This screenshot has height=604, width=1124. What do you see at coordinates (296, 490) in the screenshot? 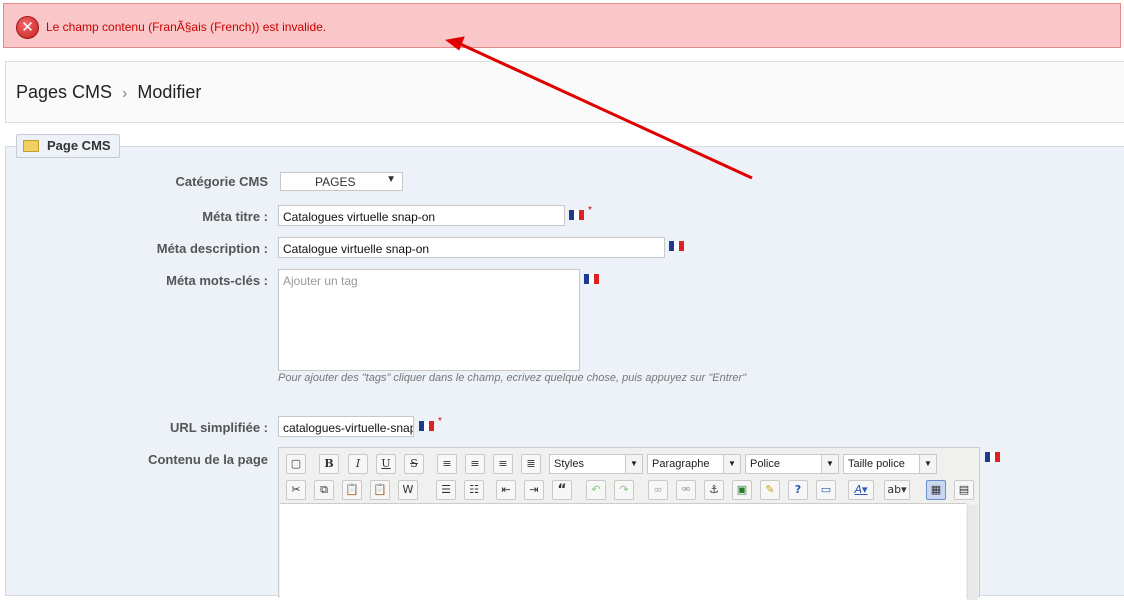
I see `cut-icon: ✂` at bounding box center [296, 490].